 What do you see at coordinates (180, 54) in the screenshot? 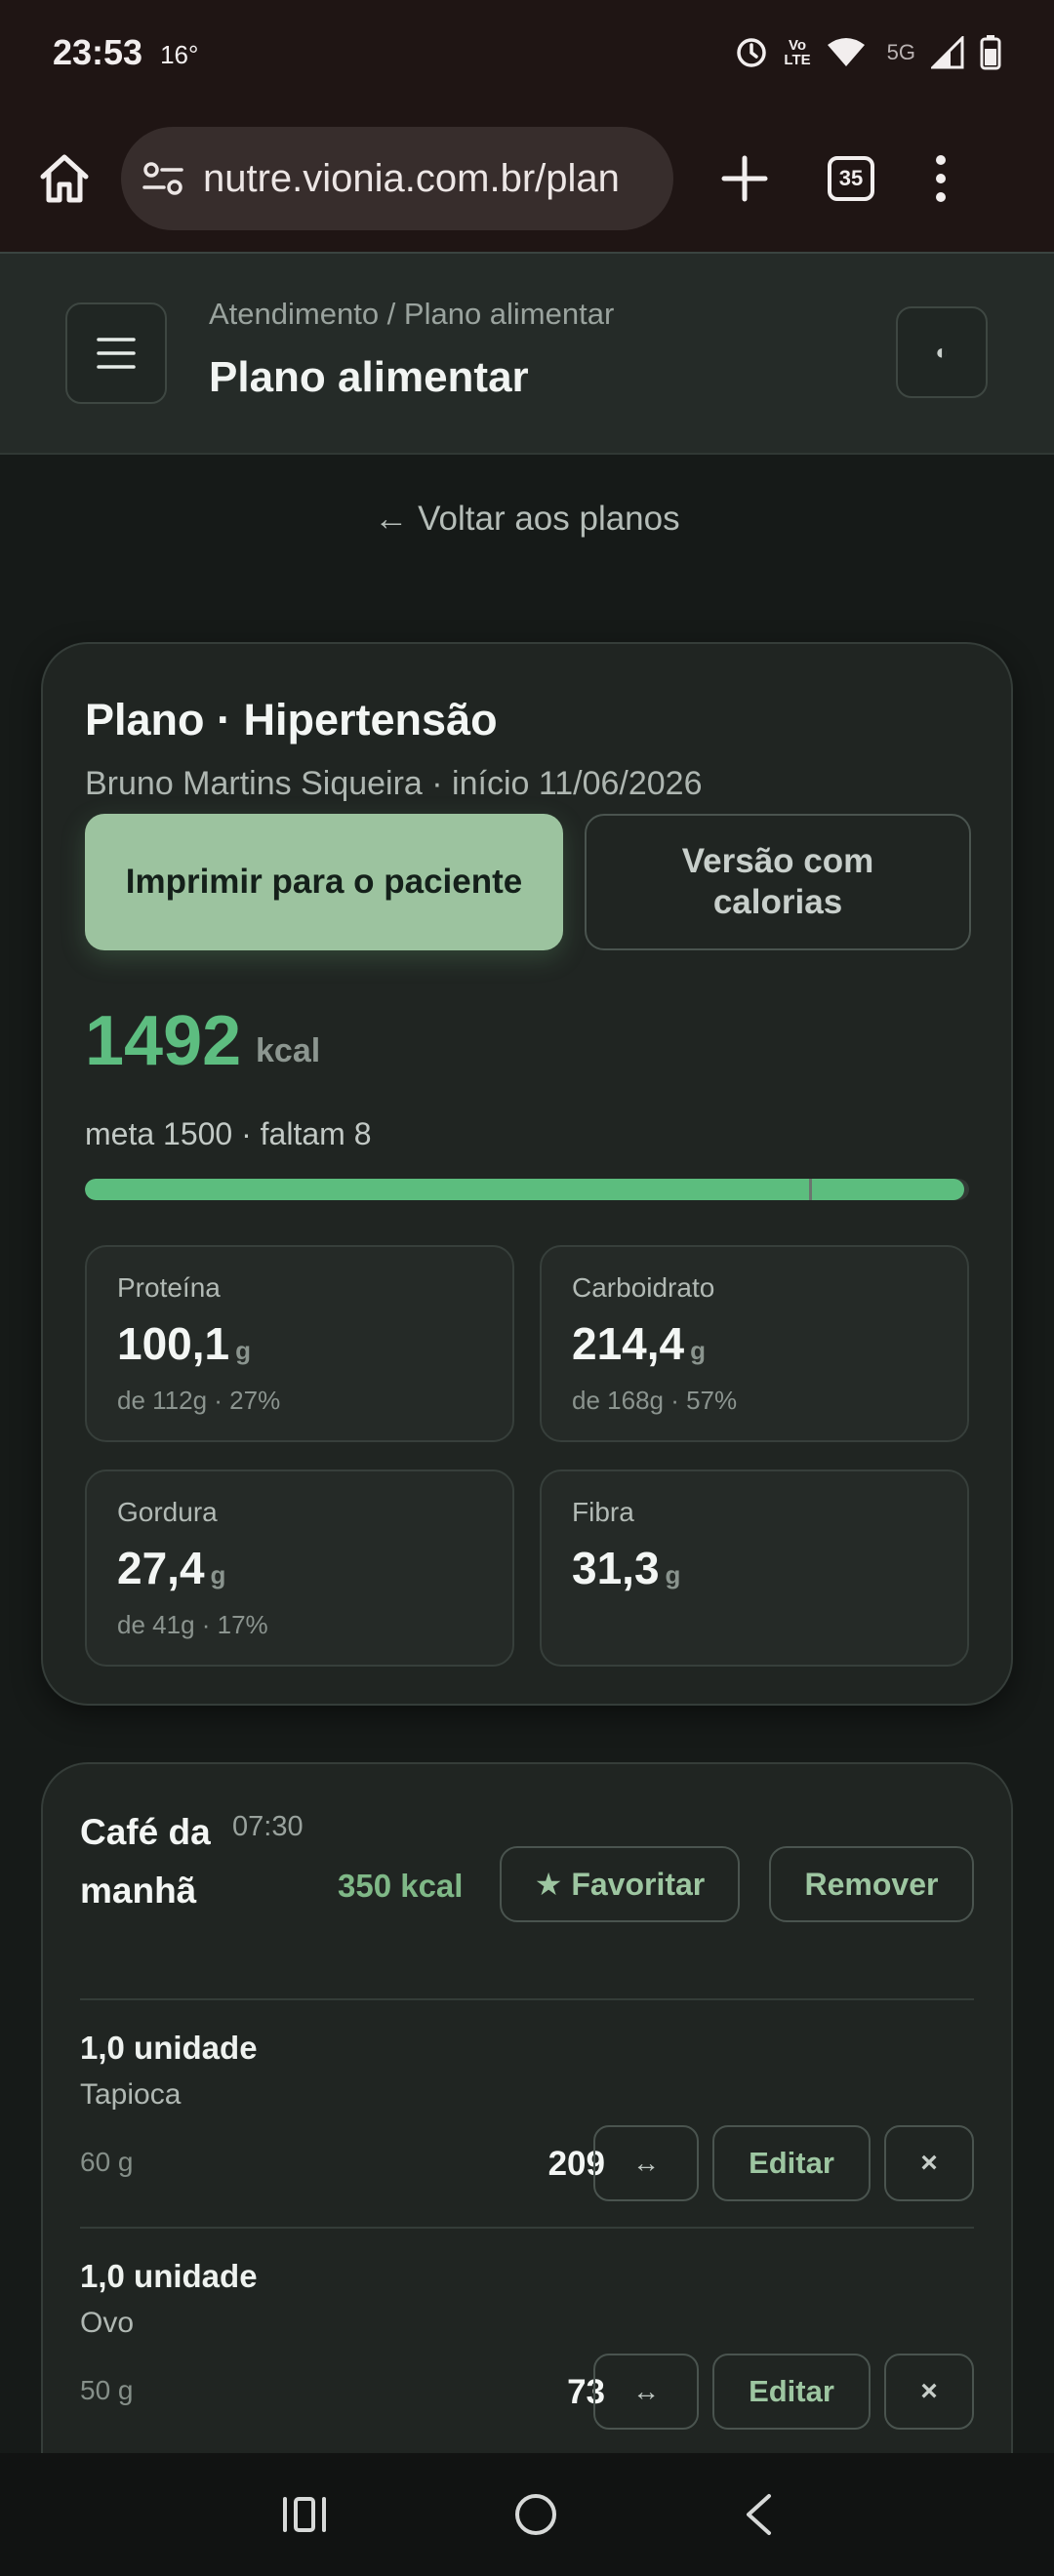
I see `status-temperature: 16°` at bounding box center [180, 54].